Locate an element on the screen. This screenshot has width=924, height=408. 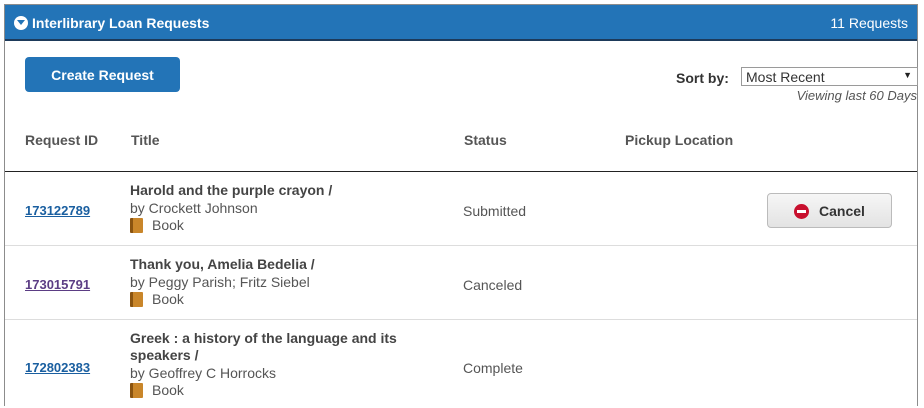
sort-label: Sort by: is located at coordinates (702, 78).